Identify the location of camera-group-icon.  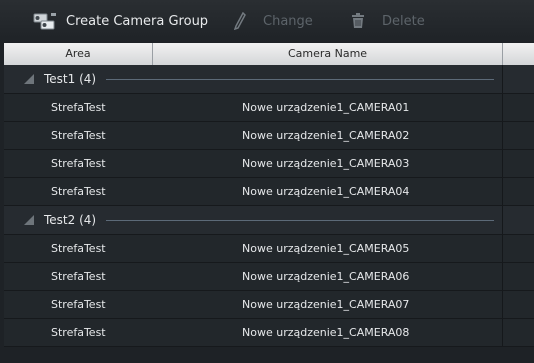
(45, 21).